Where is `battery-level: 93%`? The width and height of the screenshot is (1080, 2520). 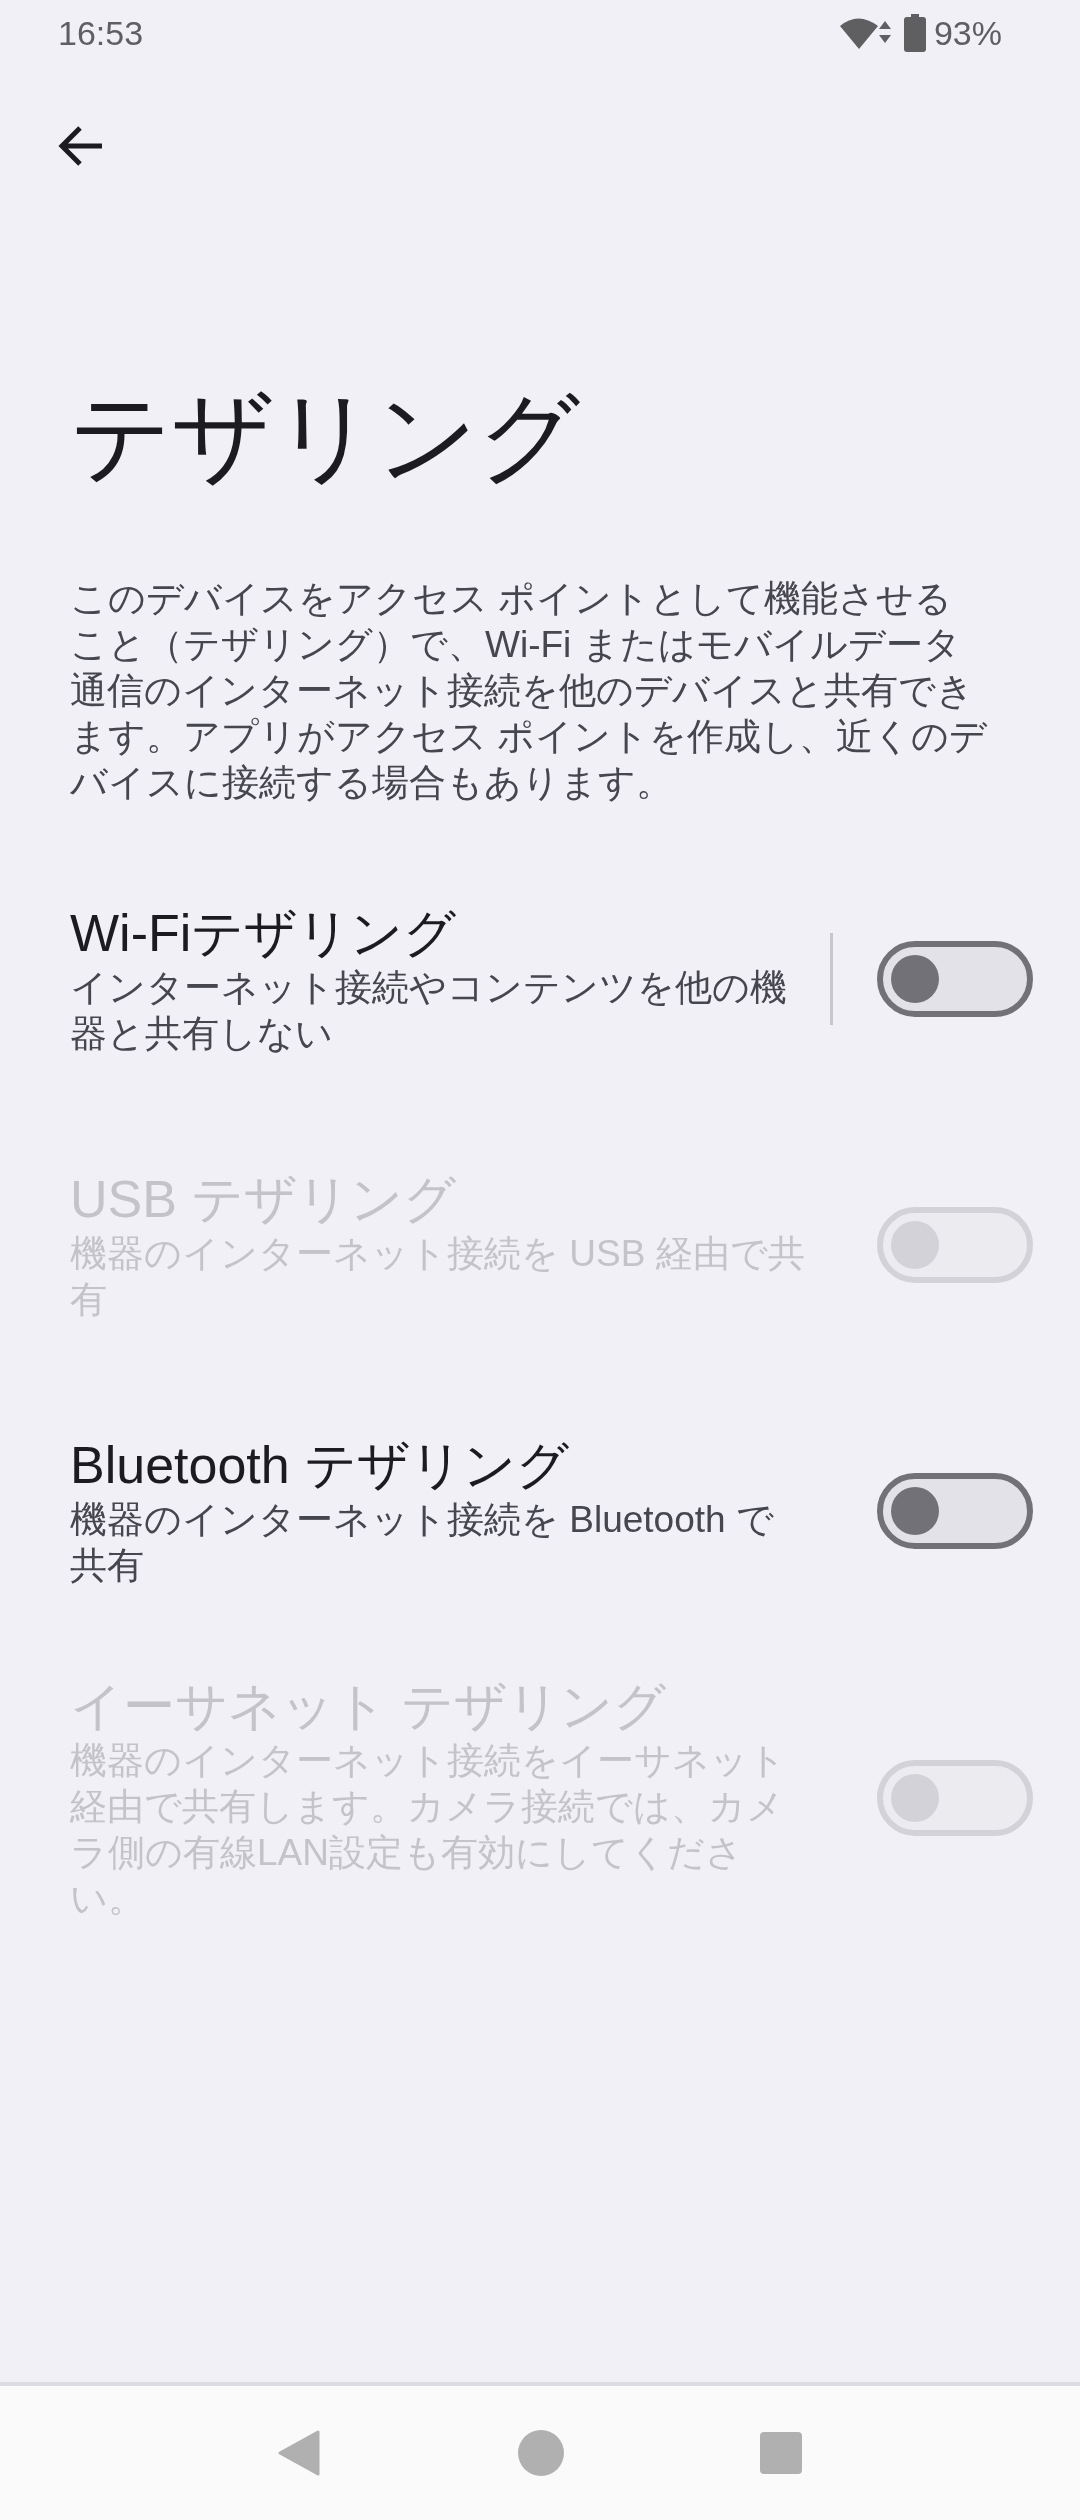 battery-level: 93% is located at coordinates (967, 33).